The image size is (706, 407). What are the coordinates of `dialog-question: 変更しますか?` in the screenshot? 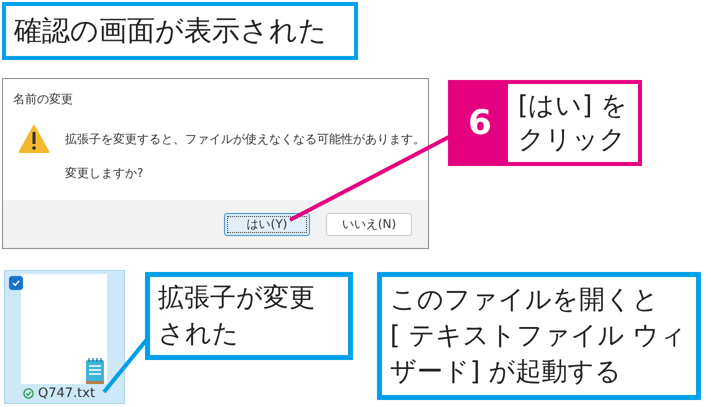 It's located at (104, 173).